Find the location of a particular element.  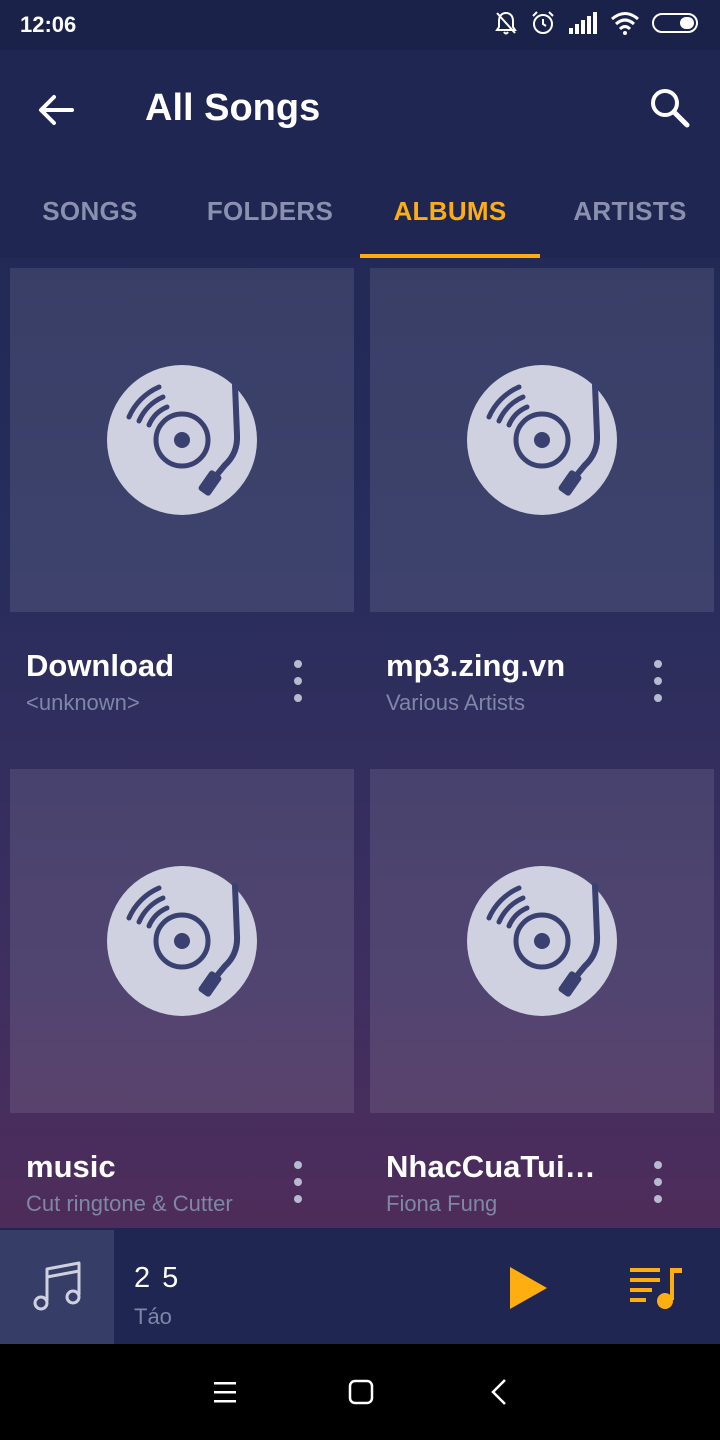

page-title: All Songs is located at coordinates (233, 108).